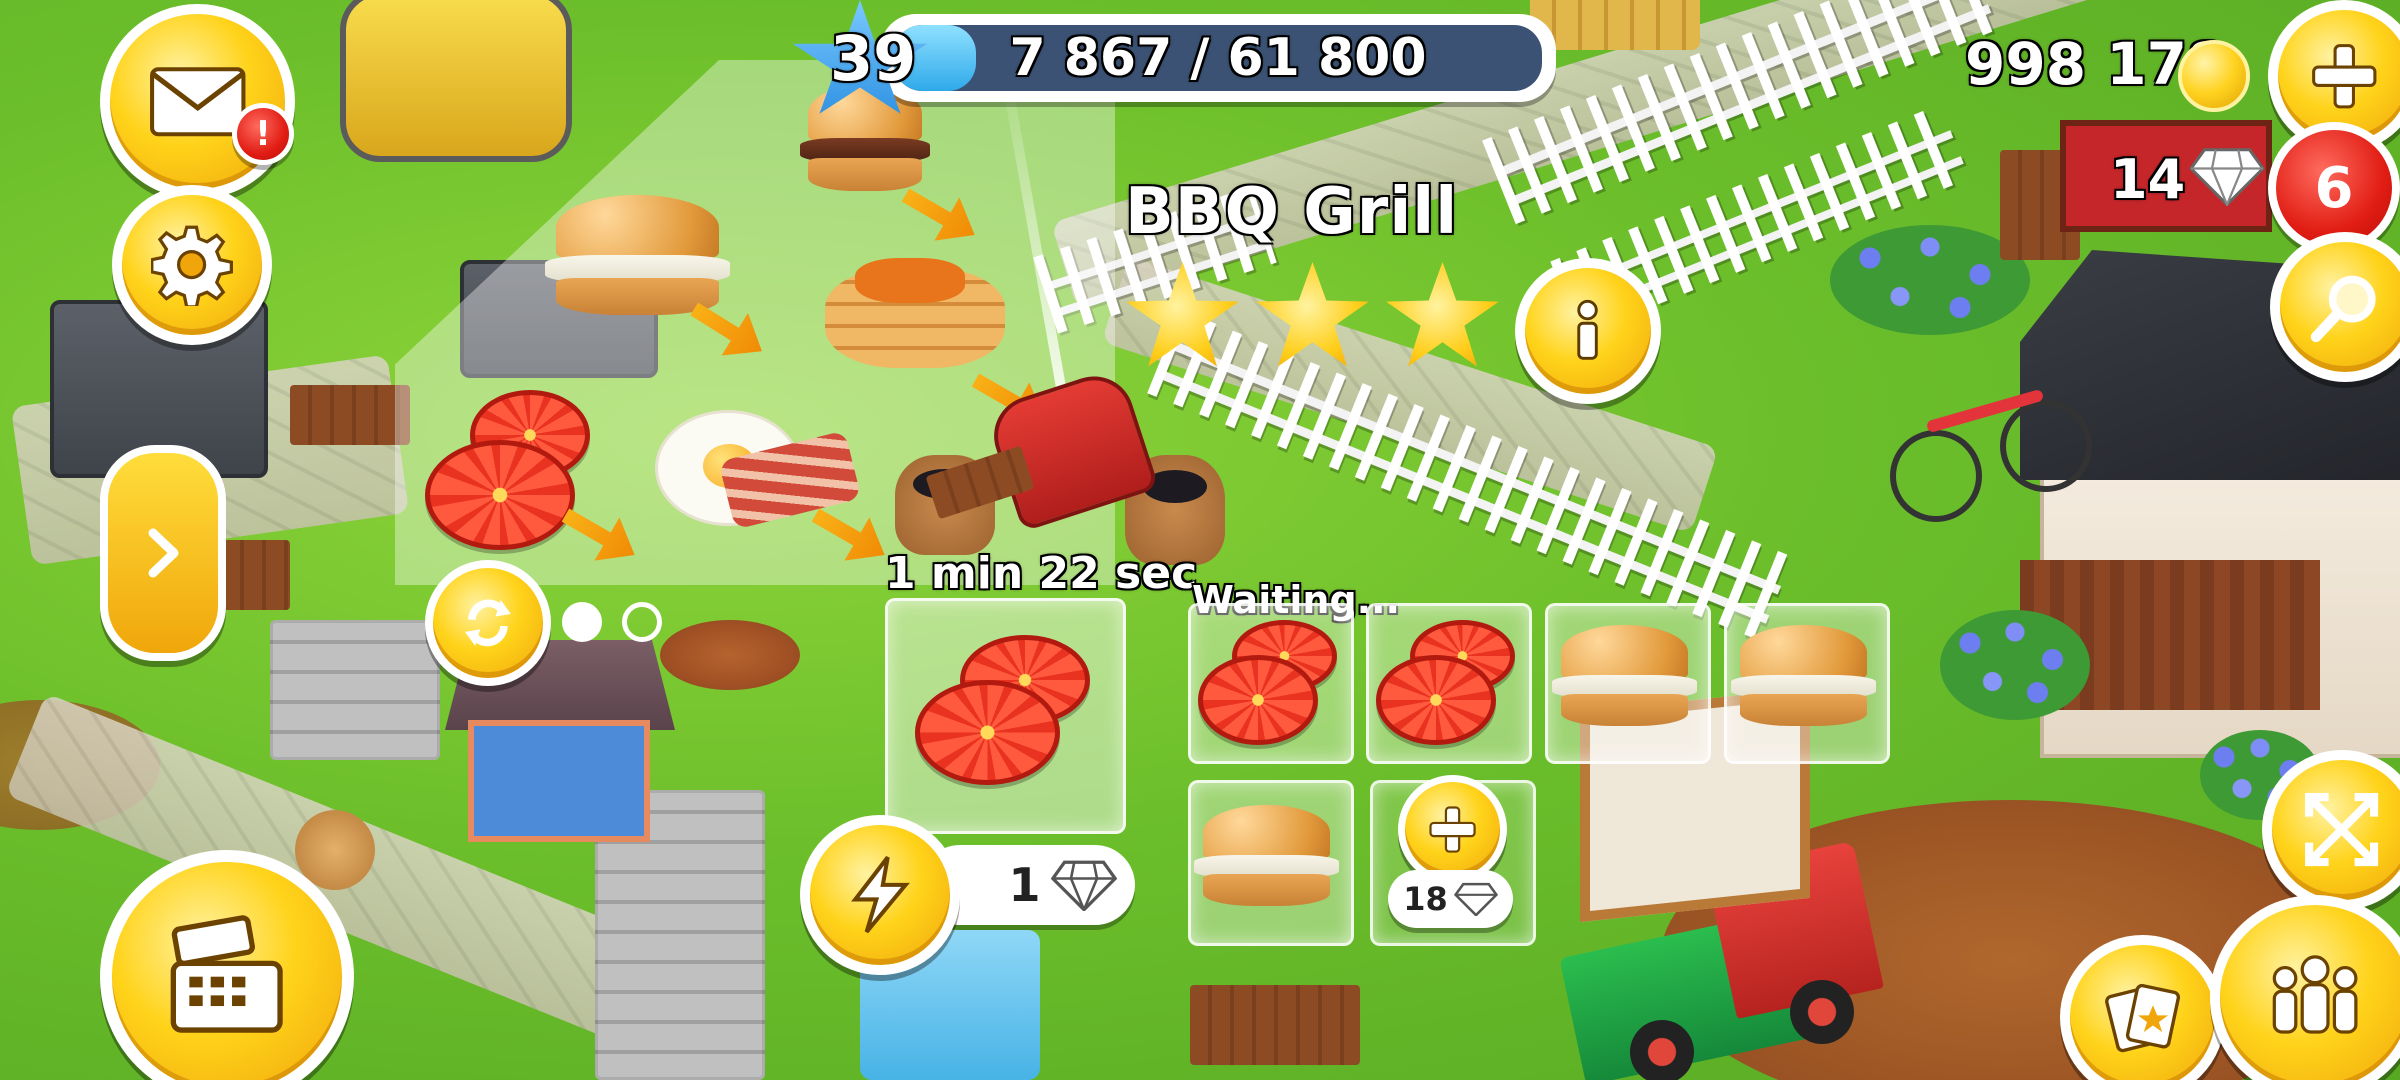 The width and height of the screenshot is (2400, 1080). What do you see at coordinates (227, 974) in the screenshot?
I see `cash-register-icon` at bounding box center [227, 974].